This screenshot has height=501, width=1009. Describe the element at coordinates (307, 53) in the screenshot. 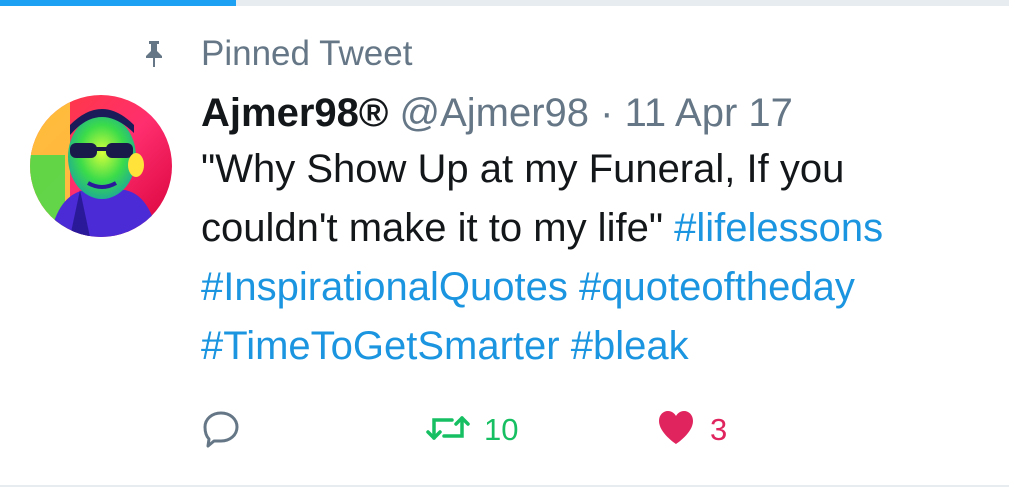

I see `pinned-label: Pinned Tweet` at that location.